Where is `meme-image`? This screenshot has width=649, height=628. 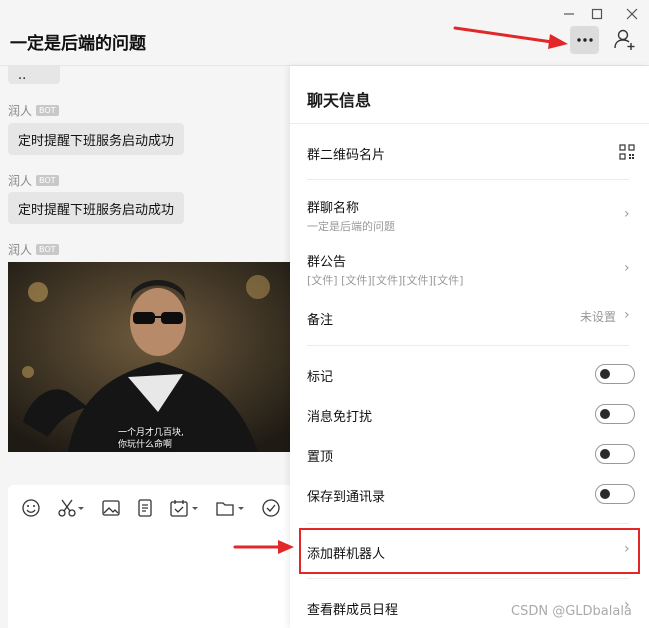
meme-image is located at coordinates (149, 357).